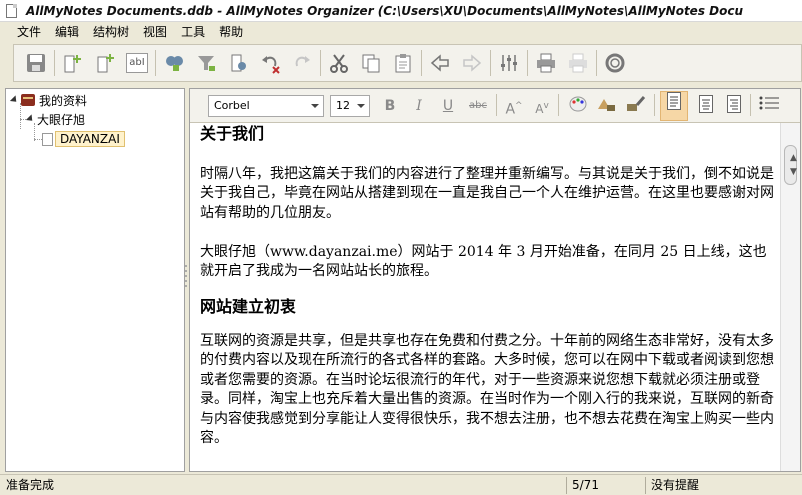 The width and height of the screenshot is (802, 495). I want to click on rename-icon: abI, so click(137, 63).